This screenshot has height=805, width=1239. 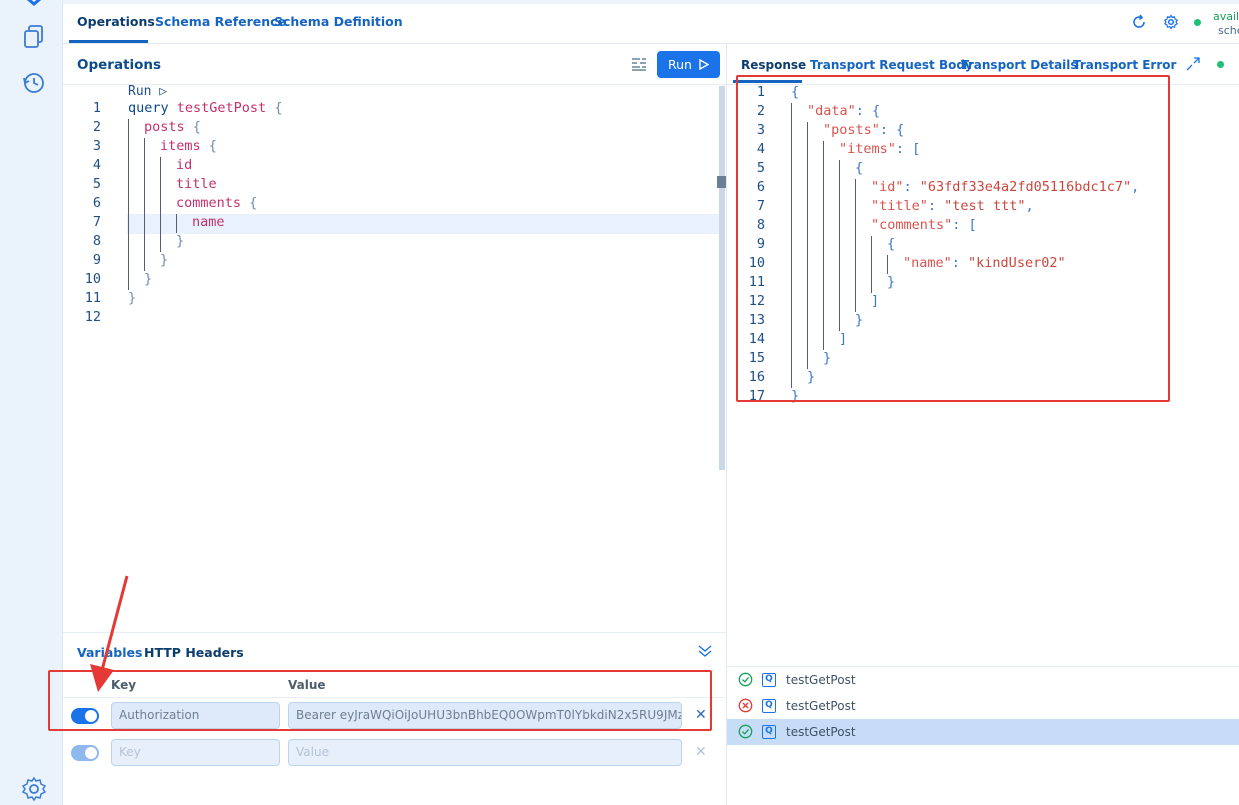 I want to click on line-number: 12, so click(x=92, y=317).